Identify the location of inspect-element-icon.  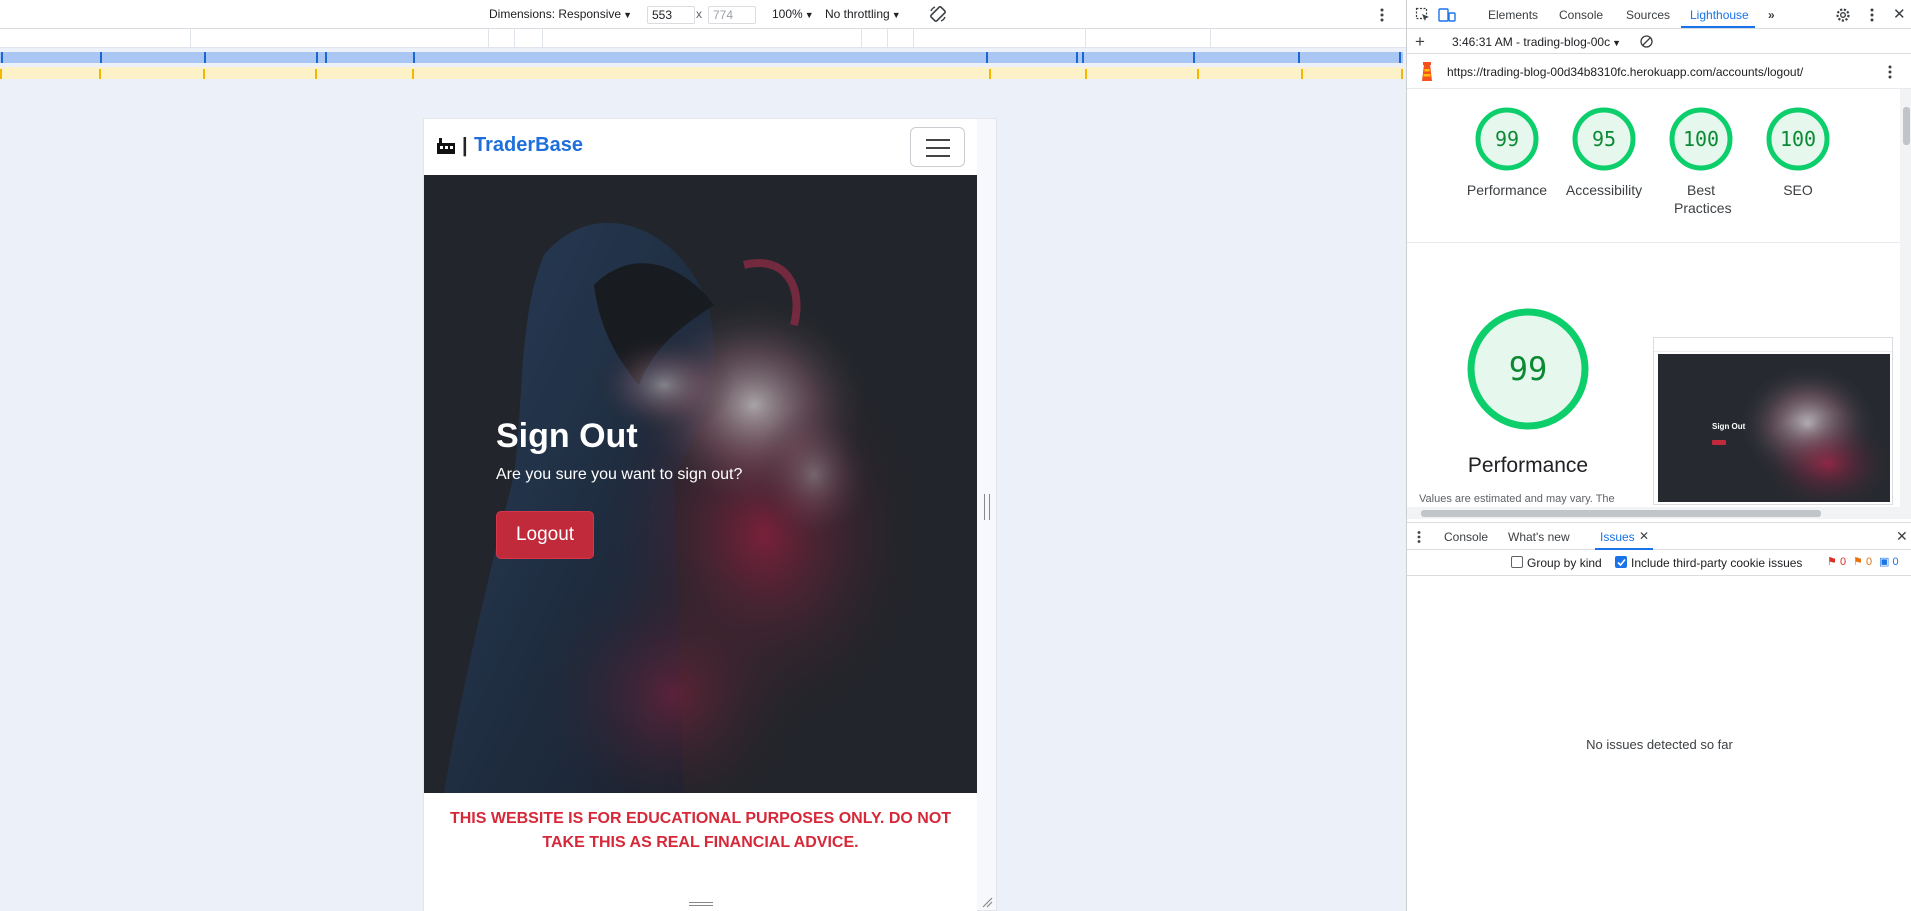
(1423, 15).